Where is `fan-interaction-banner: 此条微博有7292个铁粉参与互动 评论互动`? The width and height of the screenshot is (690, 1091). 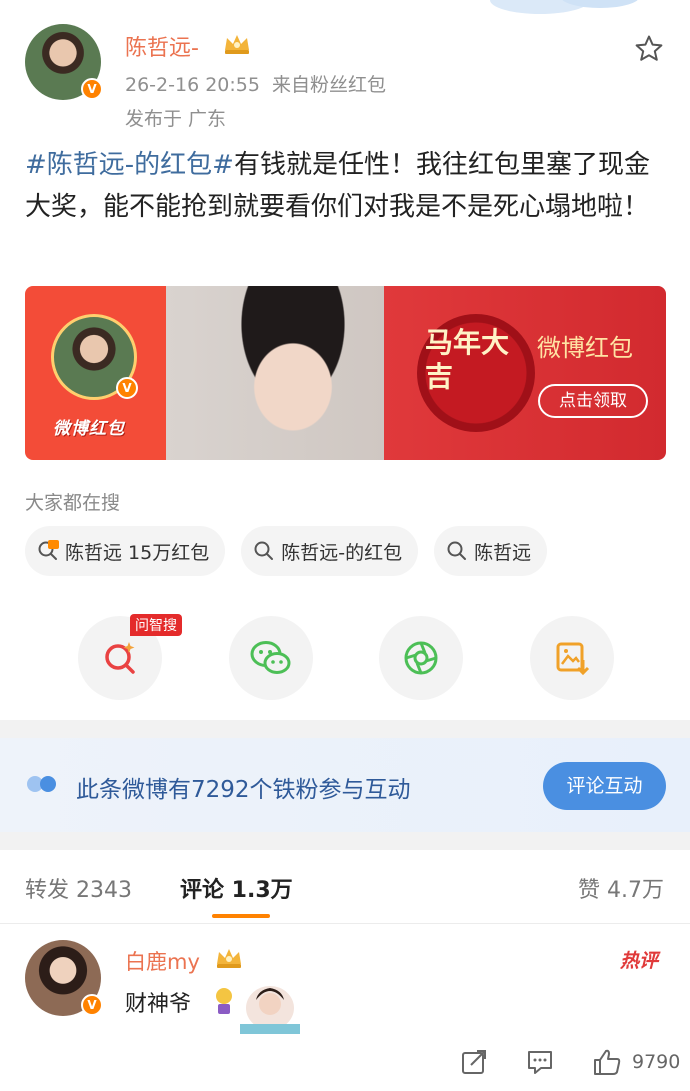
fan-interaction-banner: 此条微博有7292个铁粉参与互动 评论互动 is located at coordinates (345, 785).